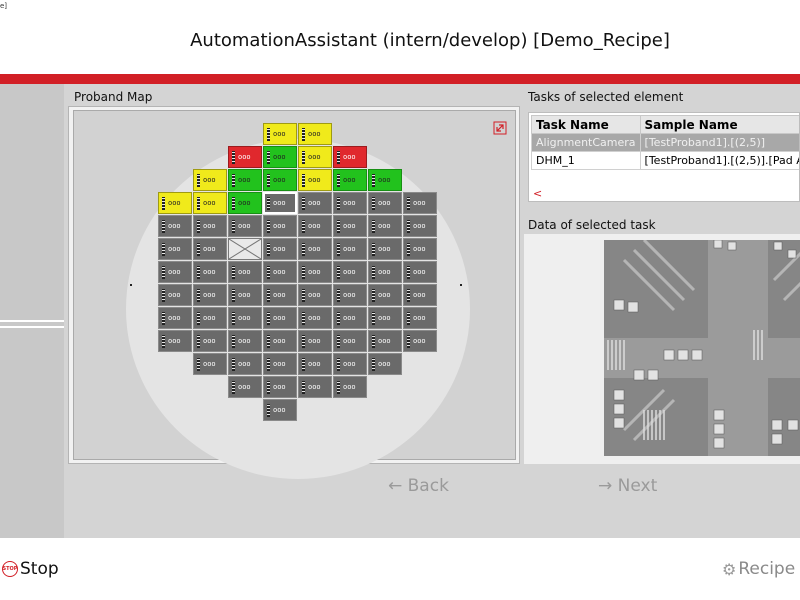  Describe the element at coordinates (175, 272) in the screenshot. I see `die-6-0: ooo` at that location.